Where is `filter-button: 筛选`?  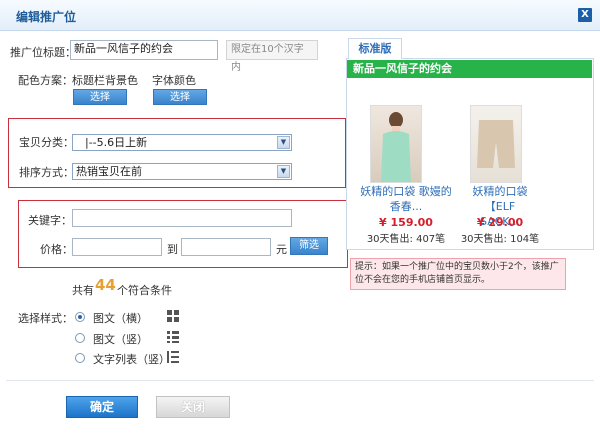
filter-button: 筛选 is located at coordinates (309, 246).